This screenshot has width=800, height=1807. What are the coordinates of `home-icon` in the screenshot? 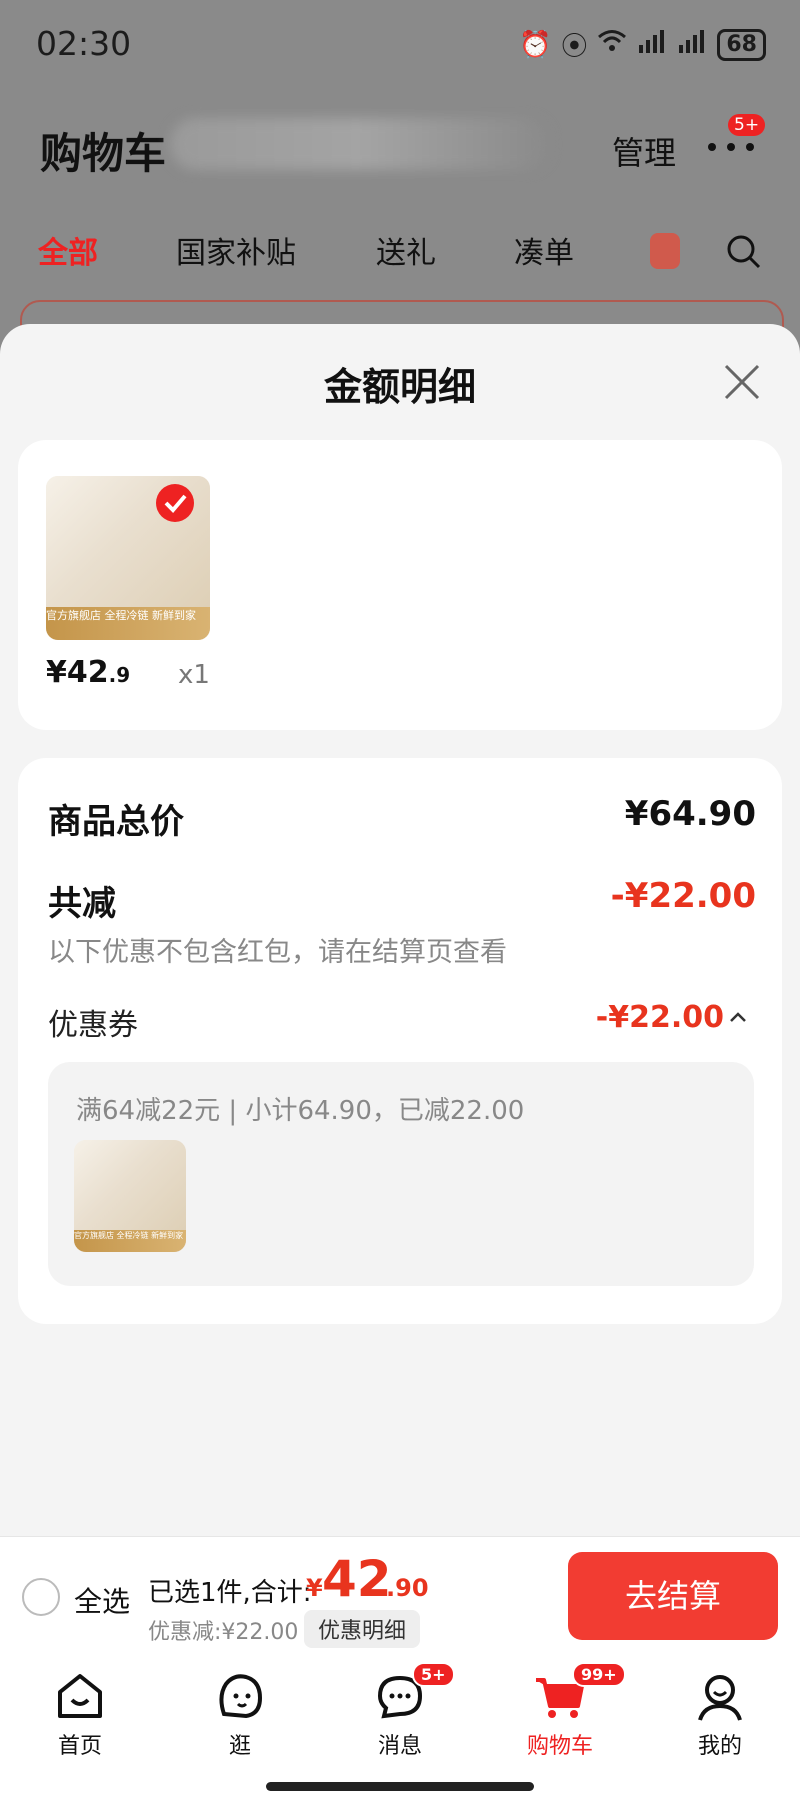 It's located at (80, 1696).